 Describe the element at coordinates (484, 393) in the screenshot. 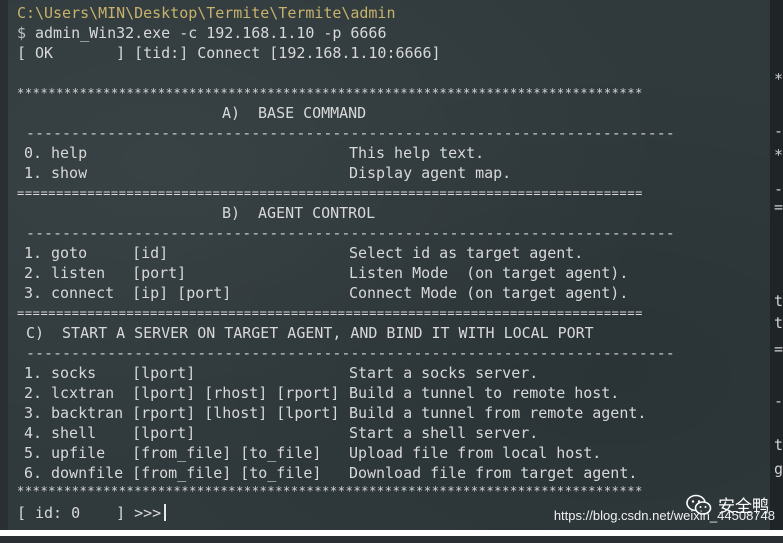

I see `command-desc: Build a tunnel to remote host.` at that location.